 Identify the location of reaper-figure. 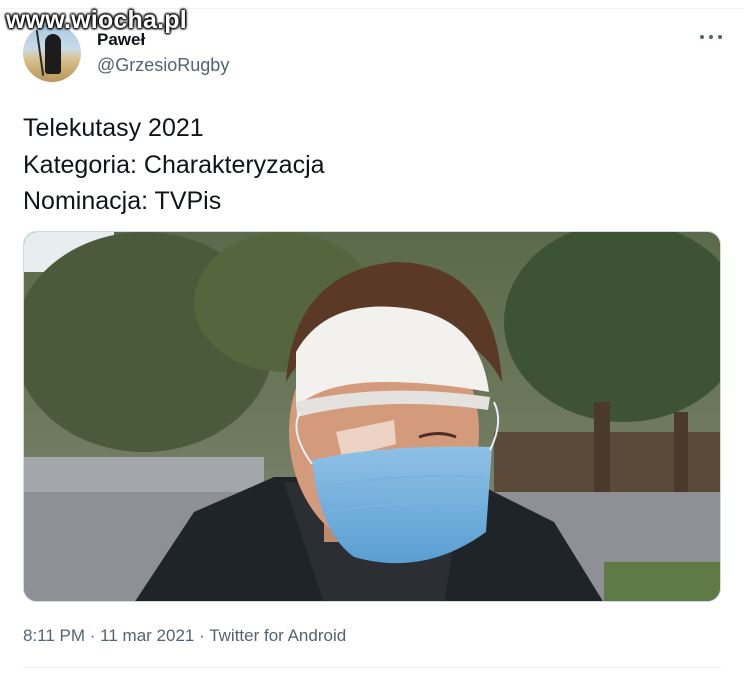
(53, 54).